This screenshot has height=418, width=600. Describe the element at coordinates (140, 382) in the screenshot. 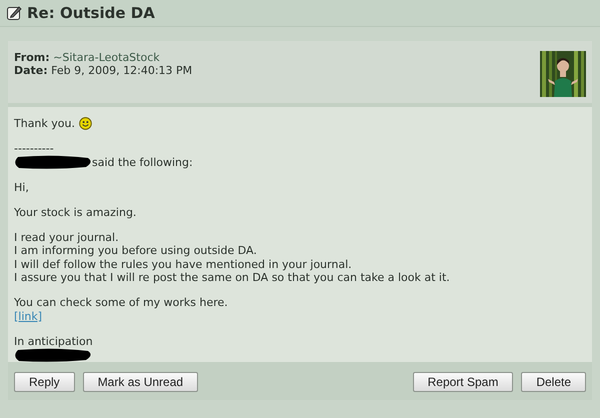

I see `action-button: Mark as Unread` at that location.